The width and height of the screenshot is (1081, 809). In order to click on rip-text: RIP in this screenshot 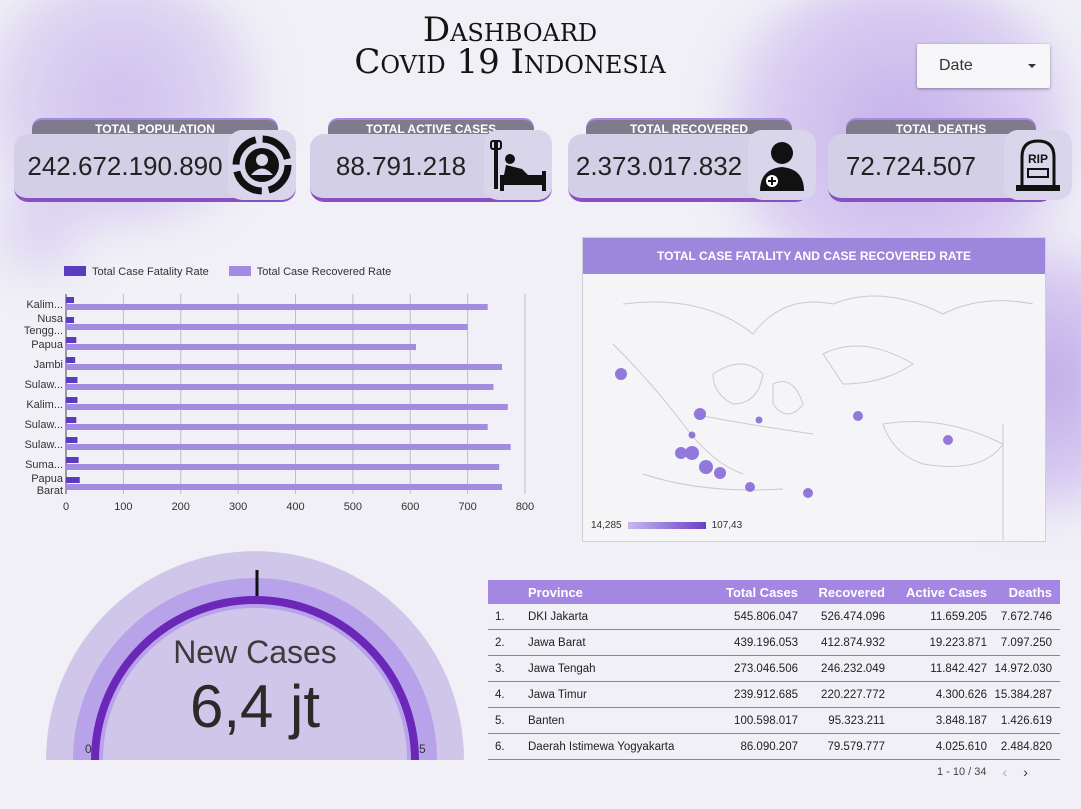, I will do `click(1038, 159)`.